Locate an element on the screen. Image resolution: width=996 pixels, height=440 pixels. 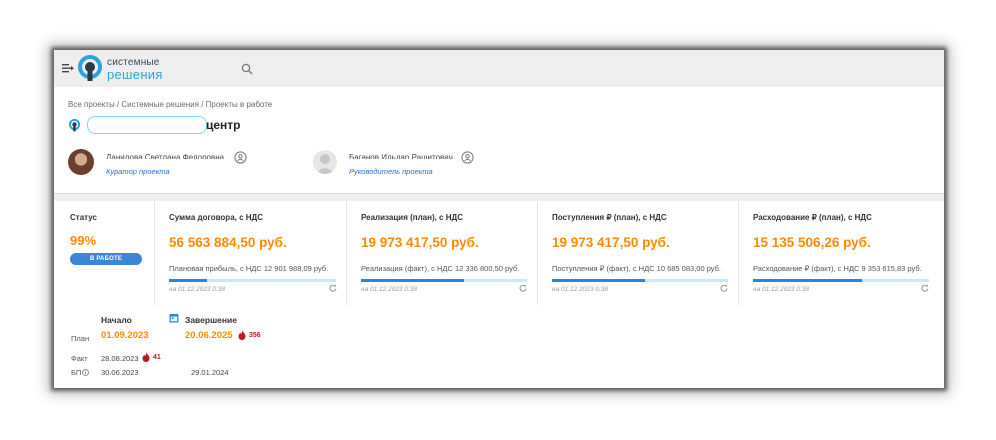
plan-end-overdue-days: 356 is located at coordinates (255, 335).